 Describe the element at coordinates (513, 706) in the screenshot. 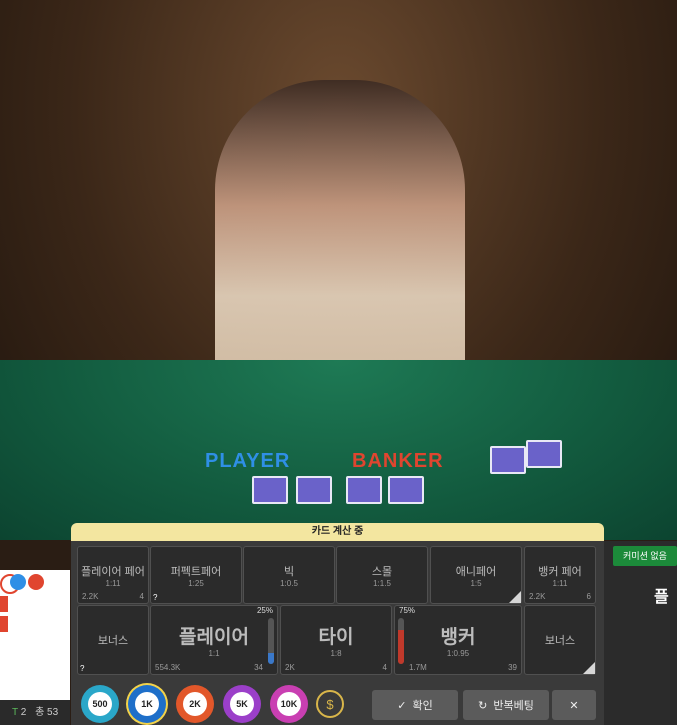

I see `repeat-label: 반복베팅` at that location.